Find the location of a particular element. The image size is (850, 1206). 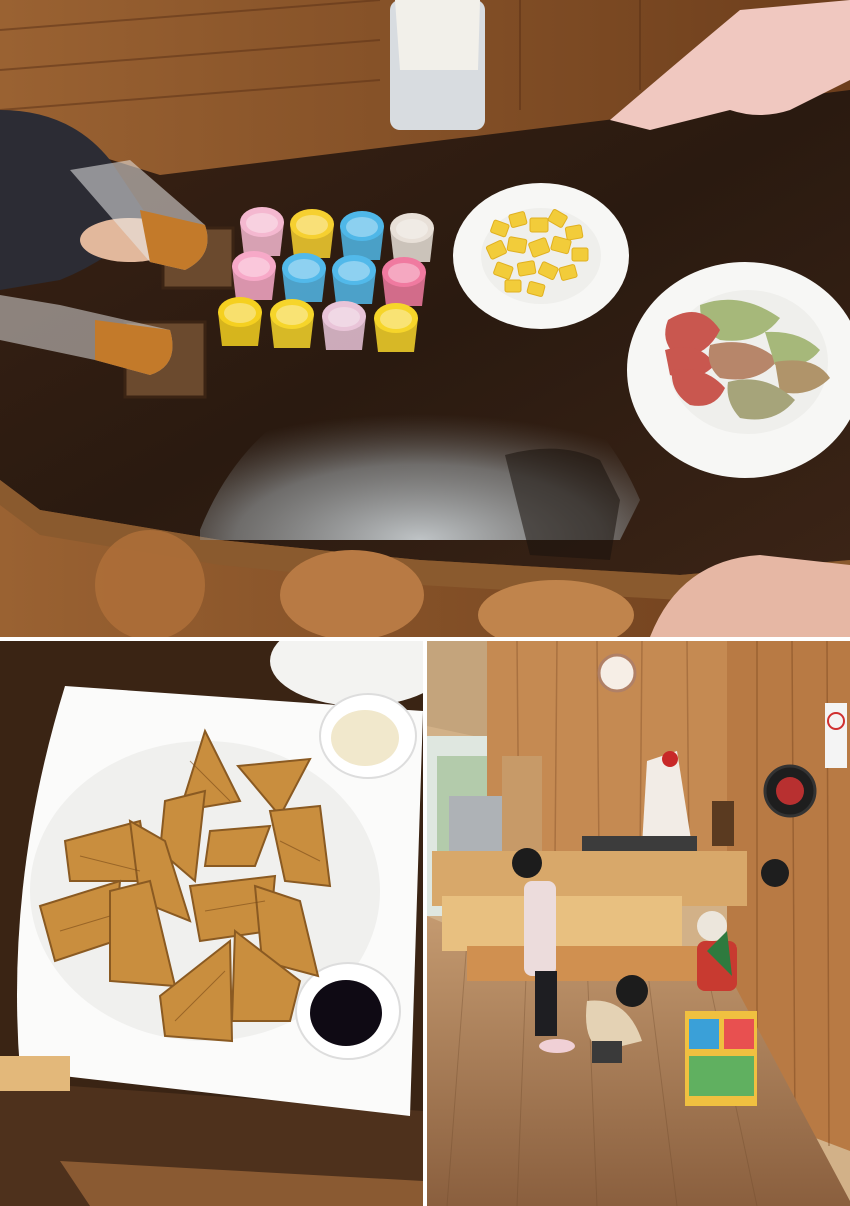

wall-clock is located at coordinates (617, 673).